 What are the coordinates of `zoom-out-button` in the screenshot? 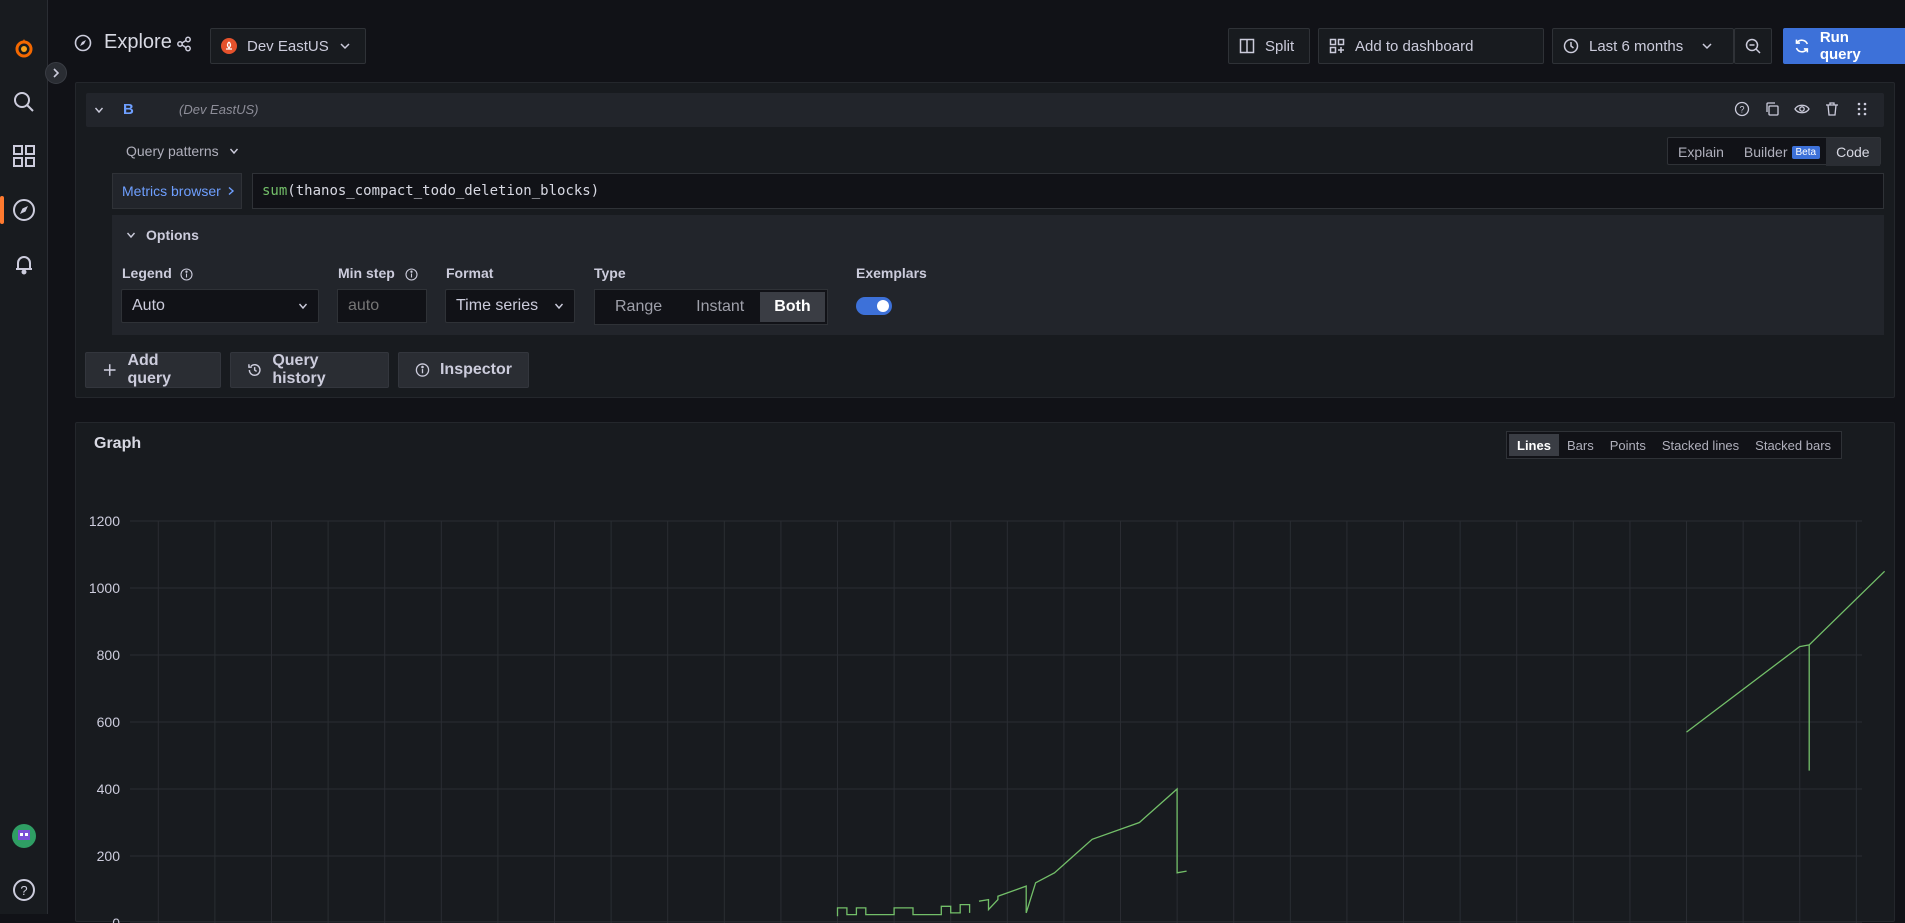 It's located at (1753, 46).